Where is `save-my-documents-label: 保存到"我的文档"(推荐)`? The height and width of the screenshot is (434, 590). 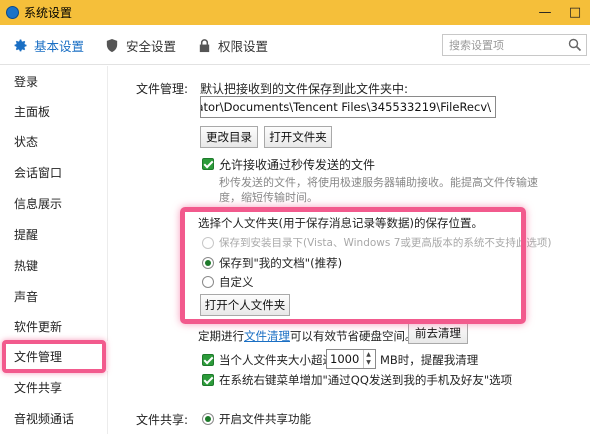
save-my-documents-label: 保存到"我的文档"(推荐) is located at coordinates (281, 263).